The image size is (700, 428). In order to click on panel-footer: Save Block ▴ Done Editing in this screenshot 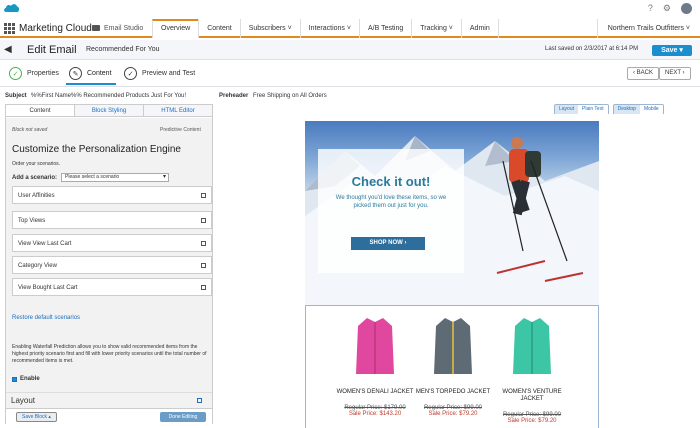, I will do `click(109, 416)`.